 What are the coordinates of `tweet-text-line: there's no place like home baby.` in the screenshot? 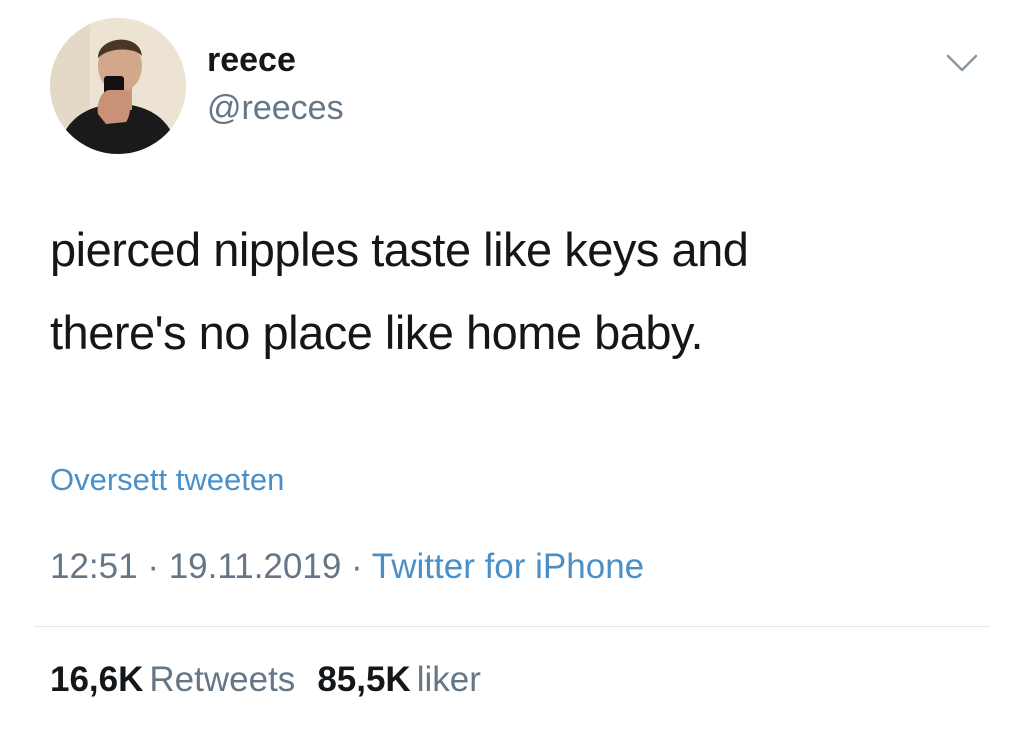 It's located at (377, 332).